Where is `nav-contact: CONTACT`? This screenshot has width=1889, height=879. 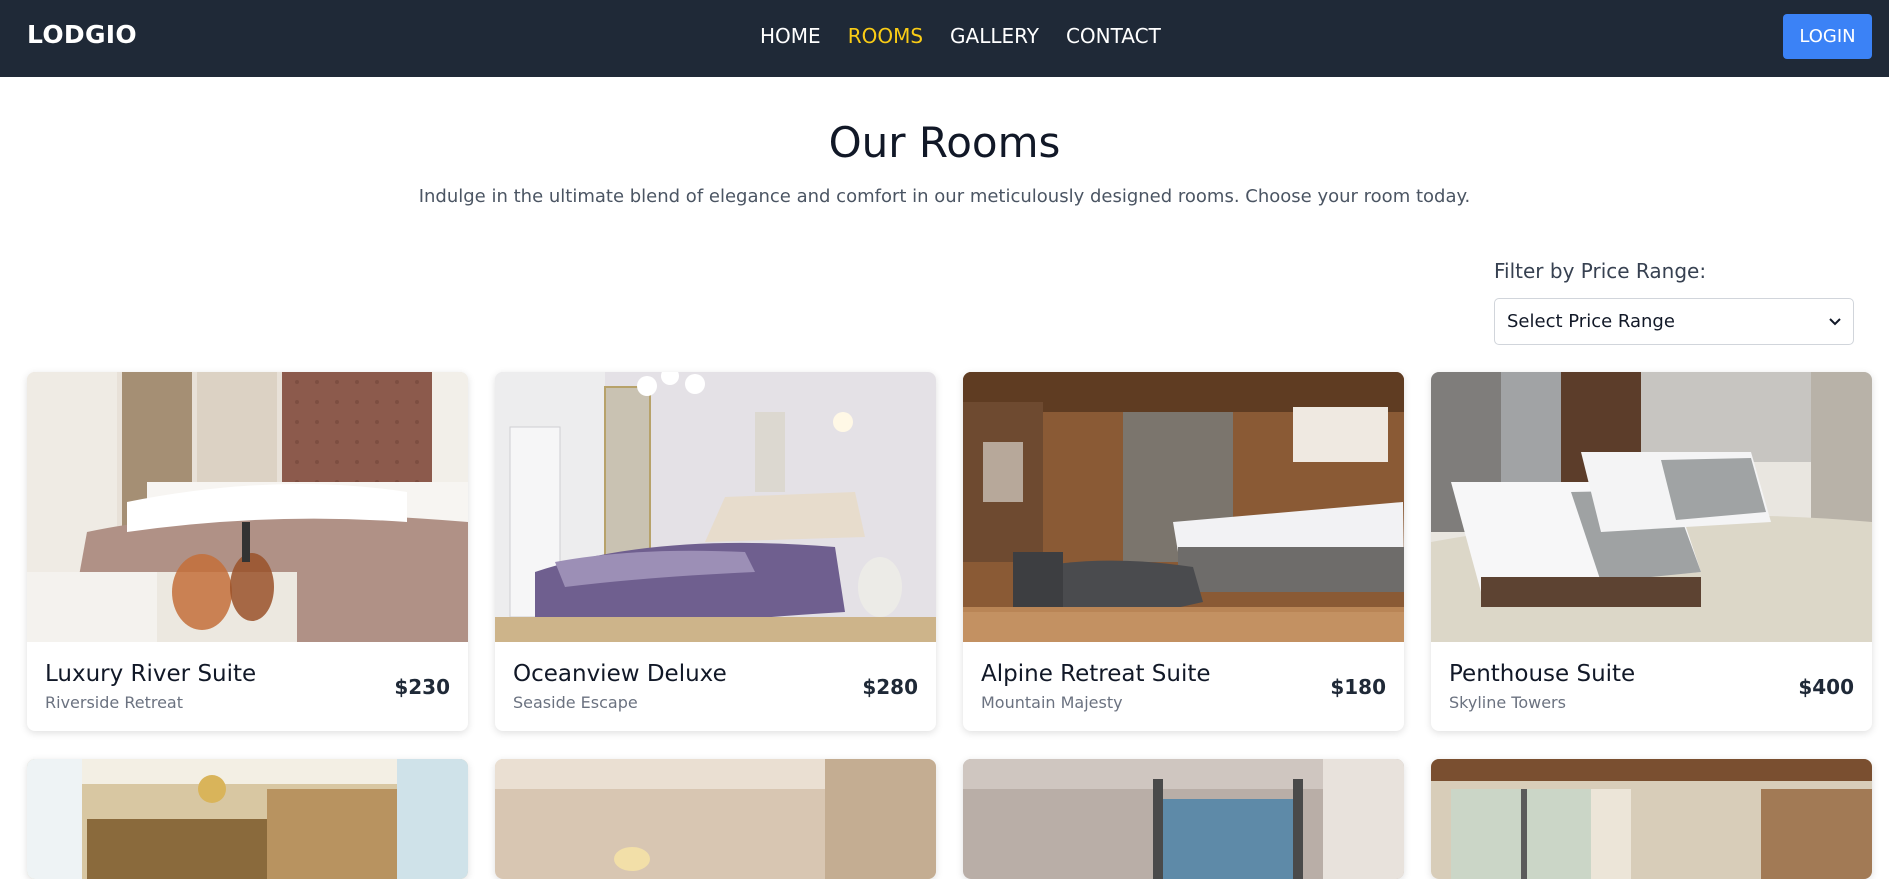
nav-contact: CONTACT is located at coordinates (1113, 36).